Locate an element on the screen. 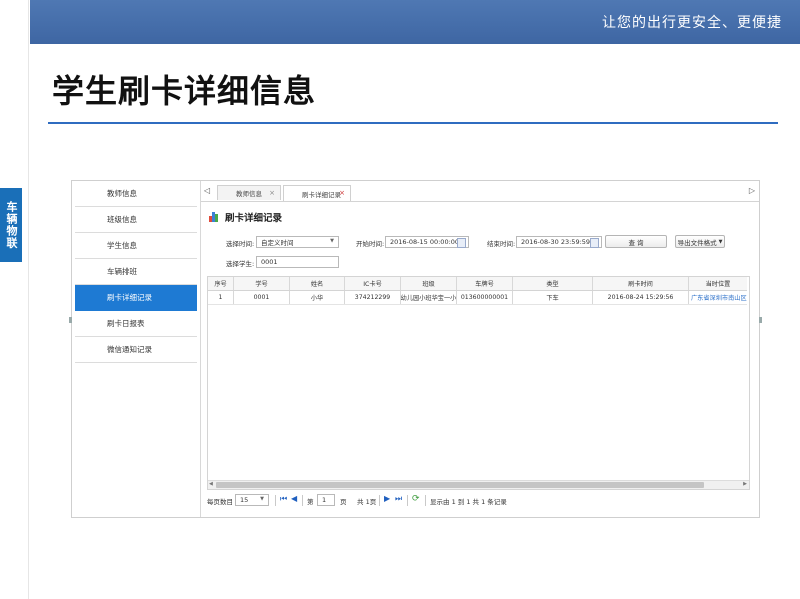 This screenshot has width=800, height=599. student-input-value: 0001 is located at coordinates (269, 262).